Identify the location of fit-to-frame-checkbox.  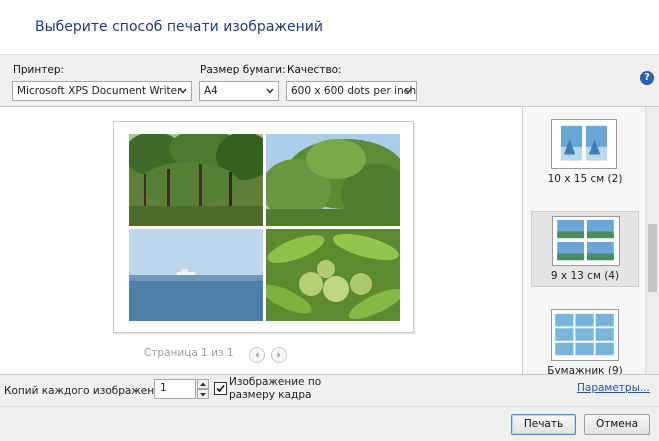
(220, 388).